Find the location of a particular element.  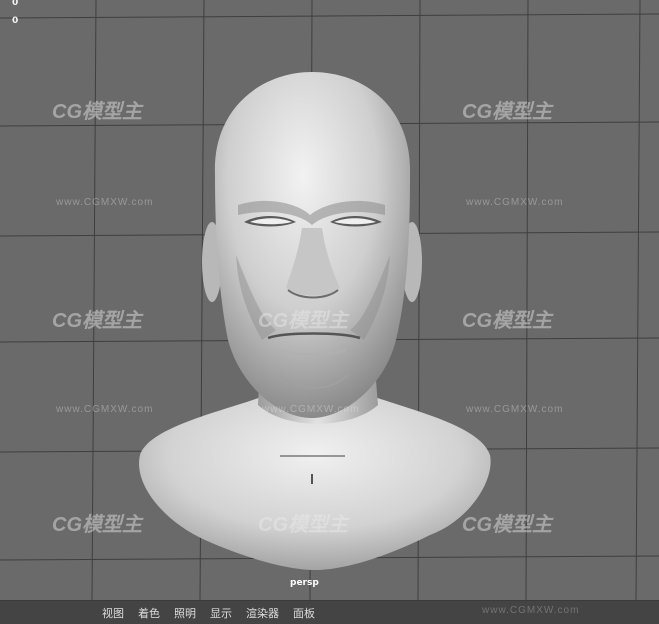

hud-value-second: 0 is located at coordinates (15, 21).